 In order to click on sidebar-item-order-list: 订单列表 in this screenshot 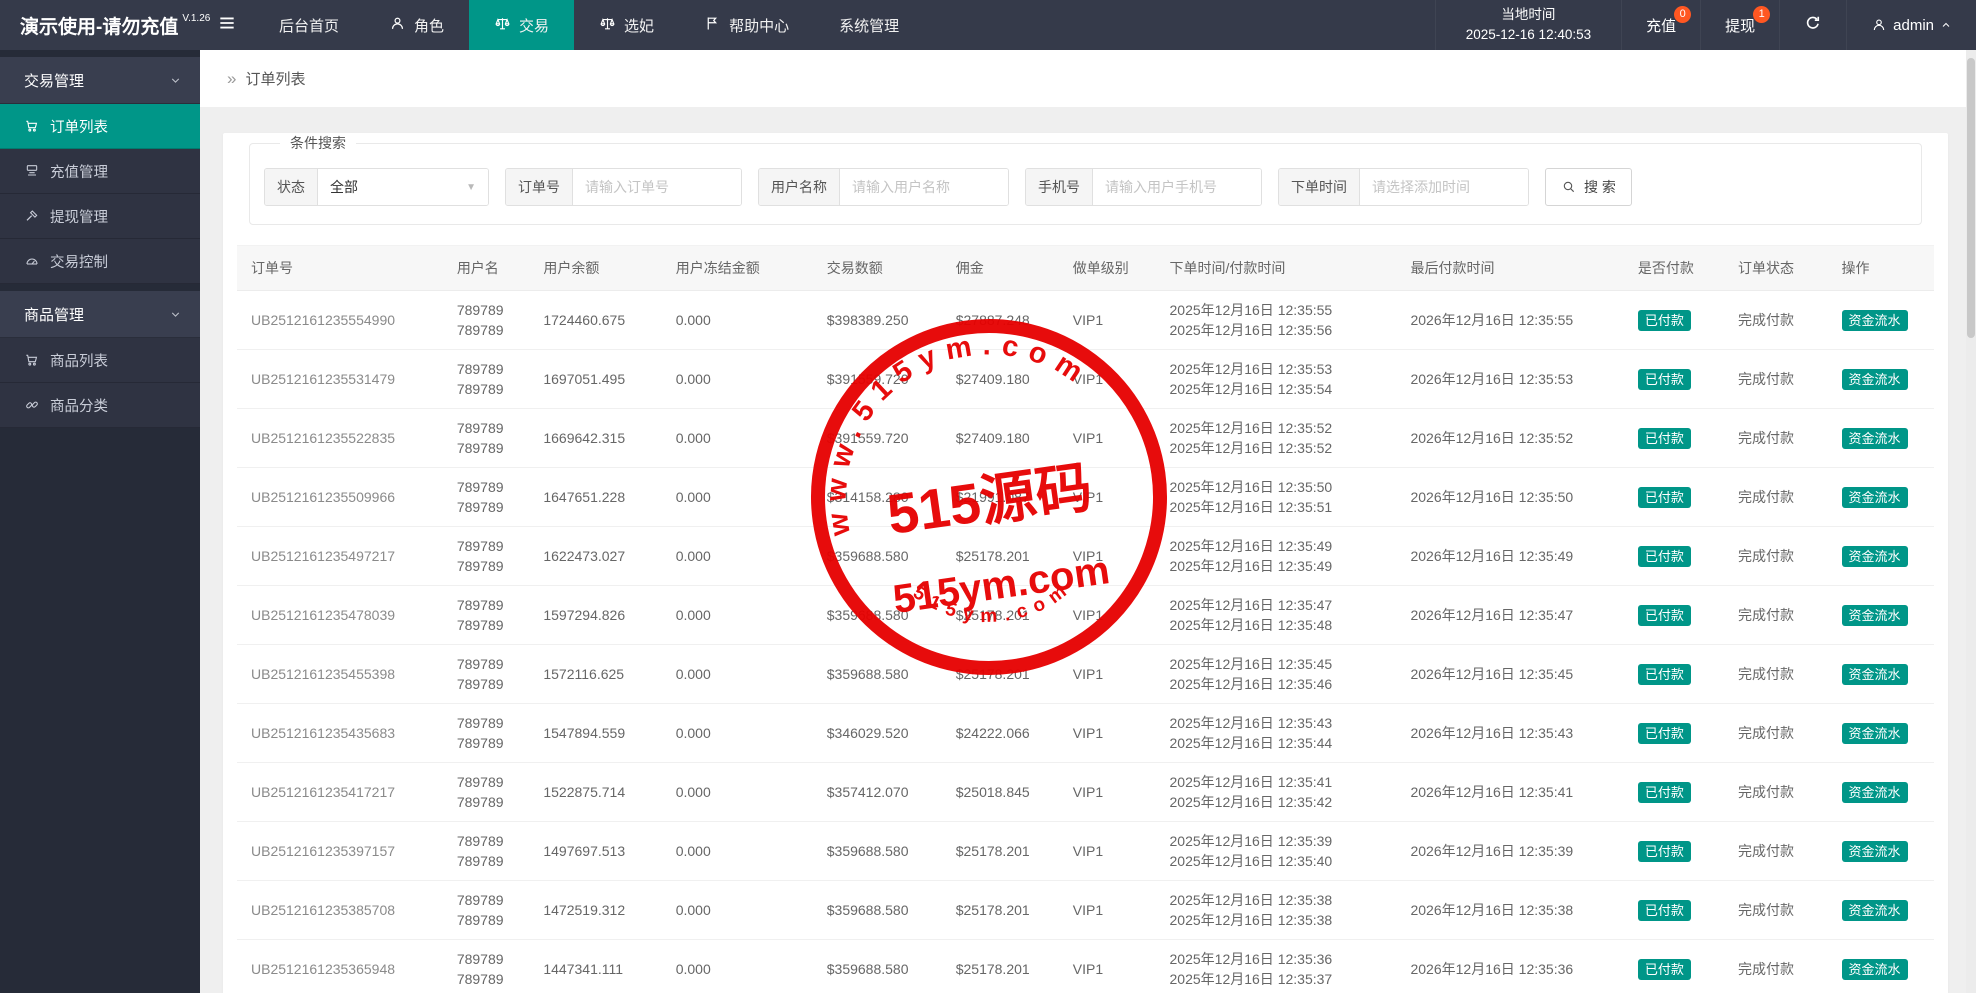, I will do `click(100, 126)`.